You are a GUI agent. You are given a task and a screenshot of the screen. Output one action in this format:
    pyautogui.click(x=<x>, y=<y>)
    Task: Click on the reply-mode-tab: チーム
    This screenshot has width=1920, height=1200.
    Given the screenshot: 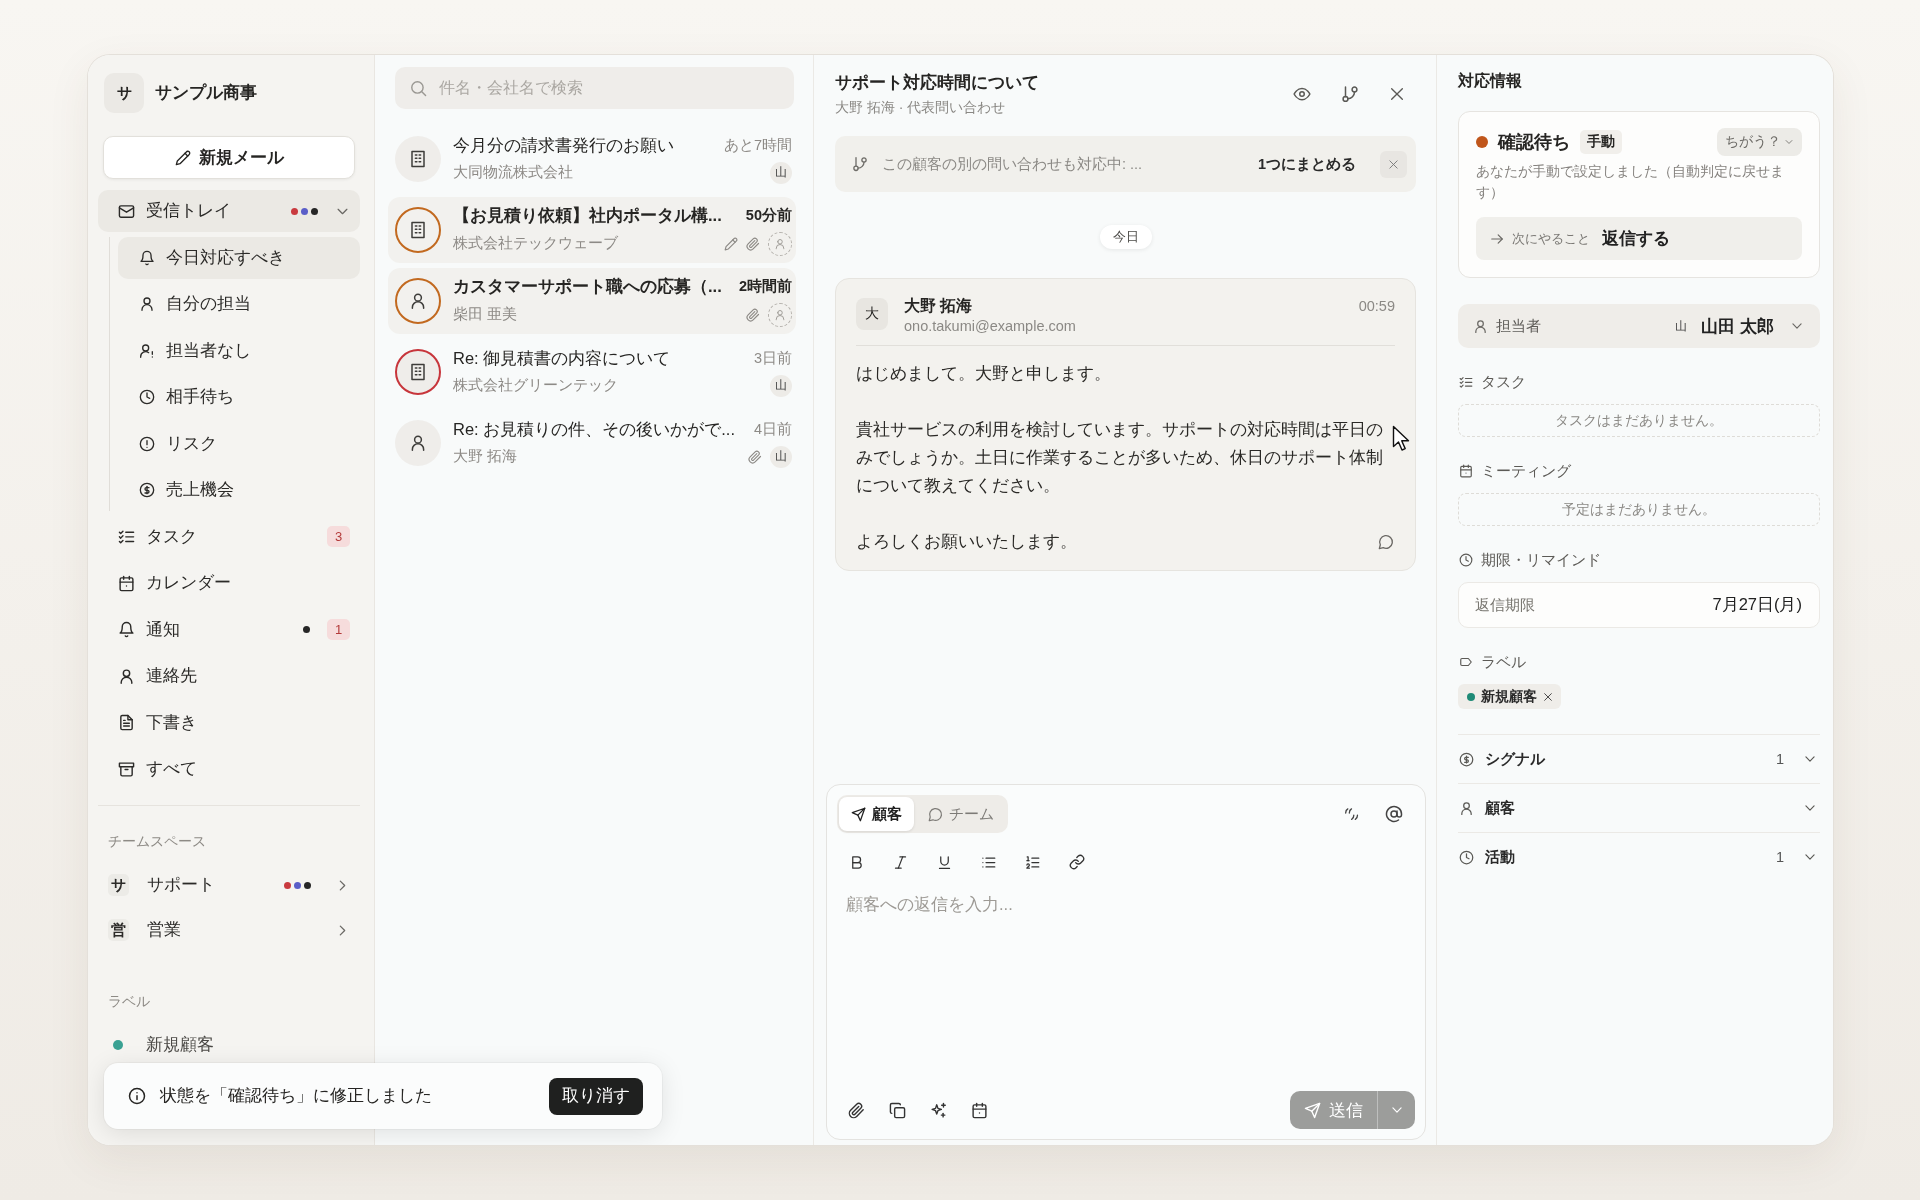 What is the action you would take?
    pyautogui.click(x=961, y=814)
    